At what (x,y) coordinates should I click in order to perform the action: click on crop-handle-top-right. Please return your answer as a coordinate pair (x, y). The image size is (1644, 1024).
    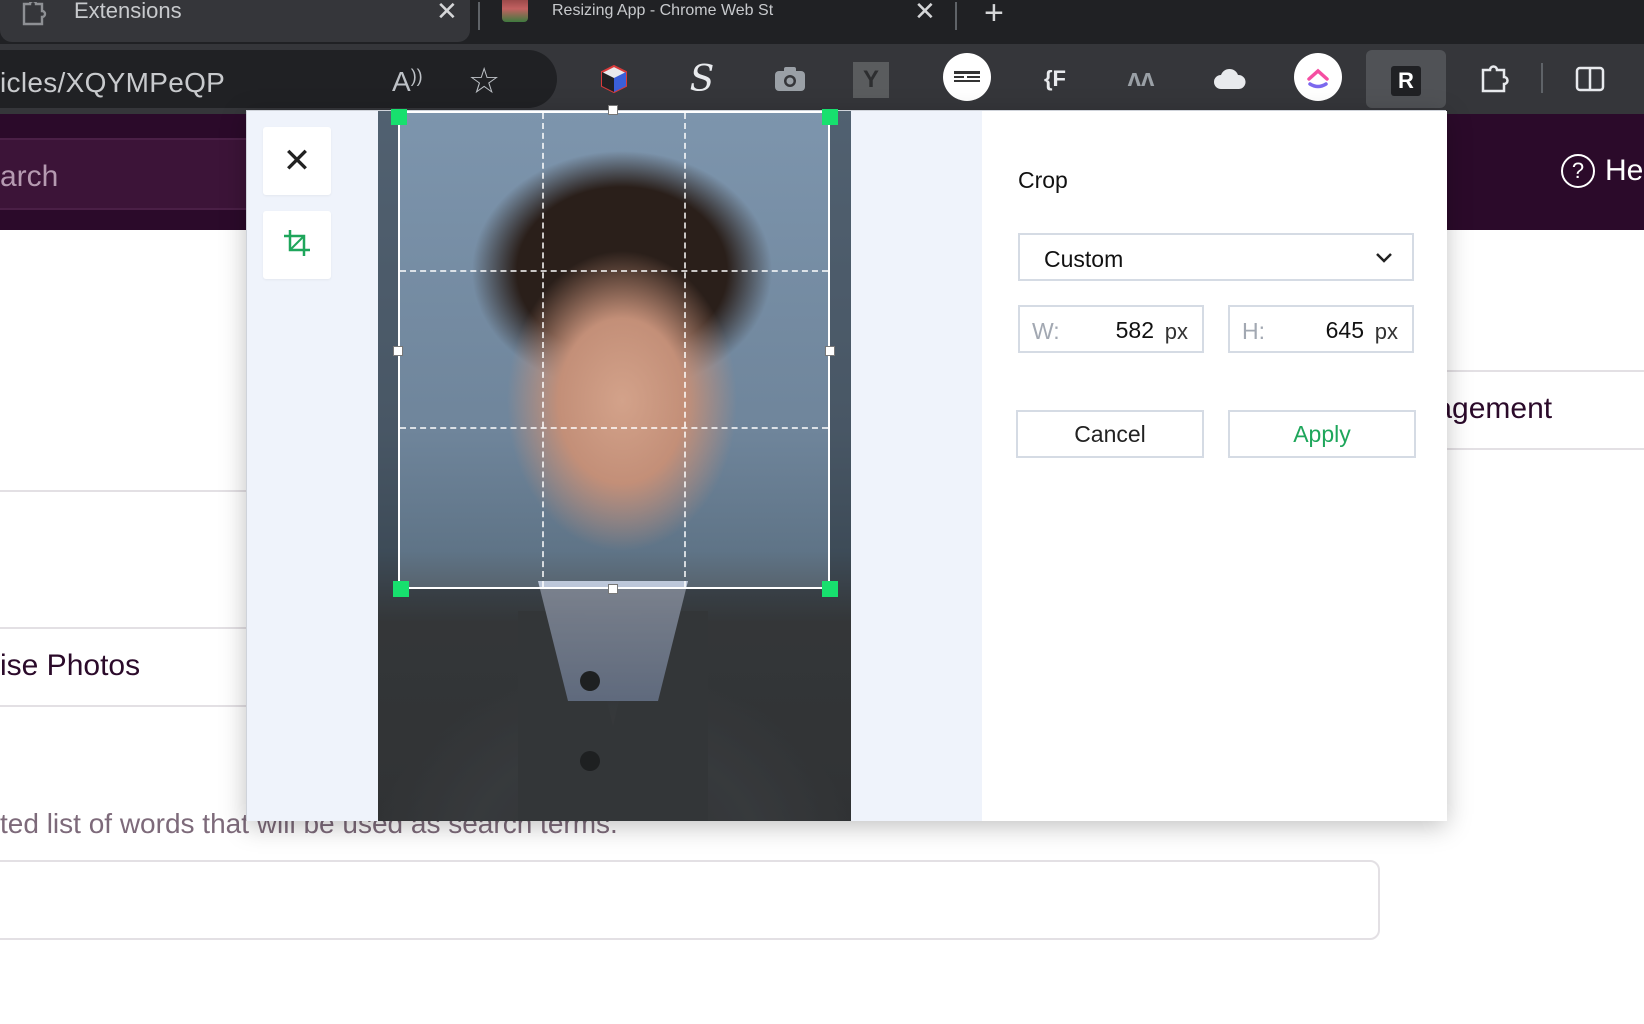
    Looking at the image, I should click on (830, 117).